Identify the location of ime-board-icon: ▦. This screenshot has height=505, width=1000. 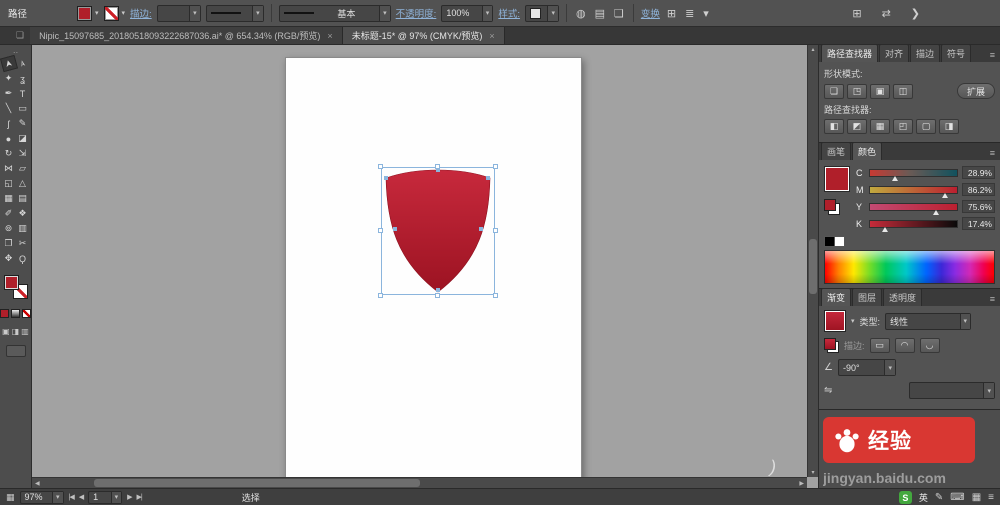
(976, 497).